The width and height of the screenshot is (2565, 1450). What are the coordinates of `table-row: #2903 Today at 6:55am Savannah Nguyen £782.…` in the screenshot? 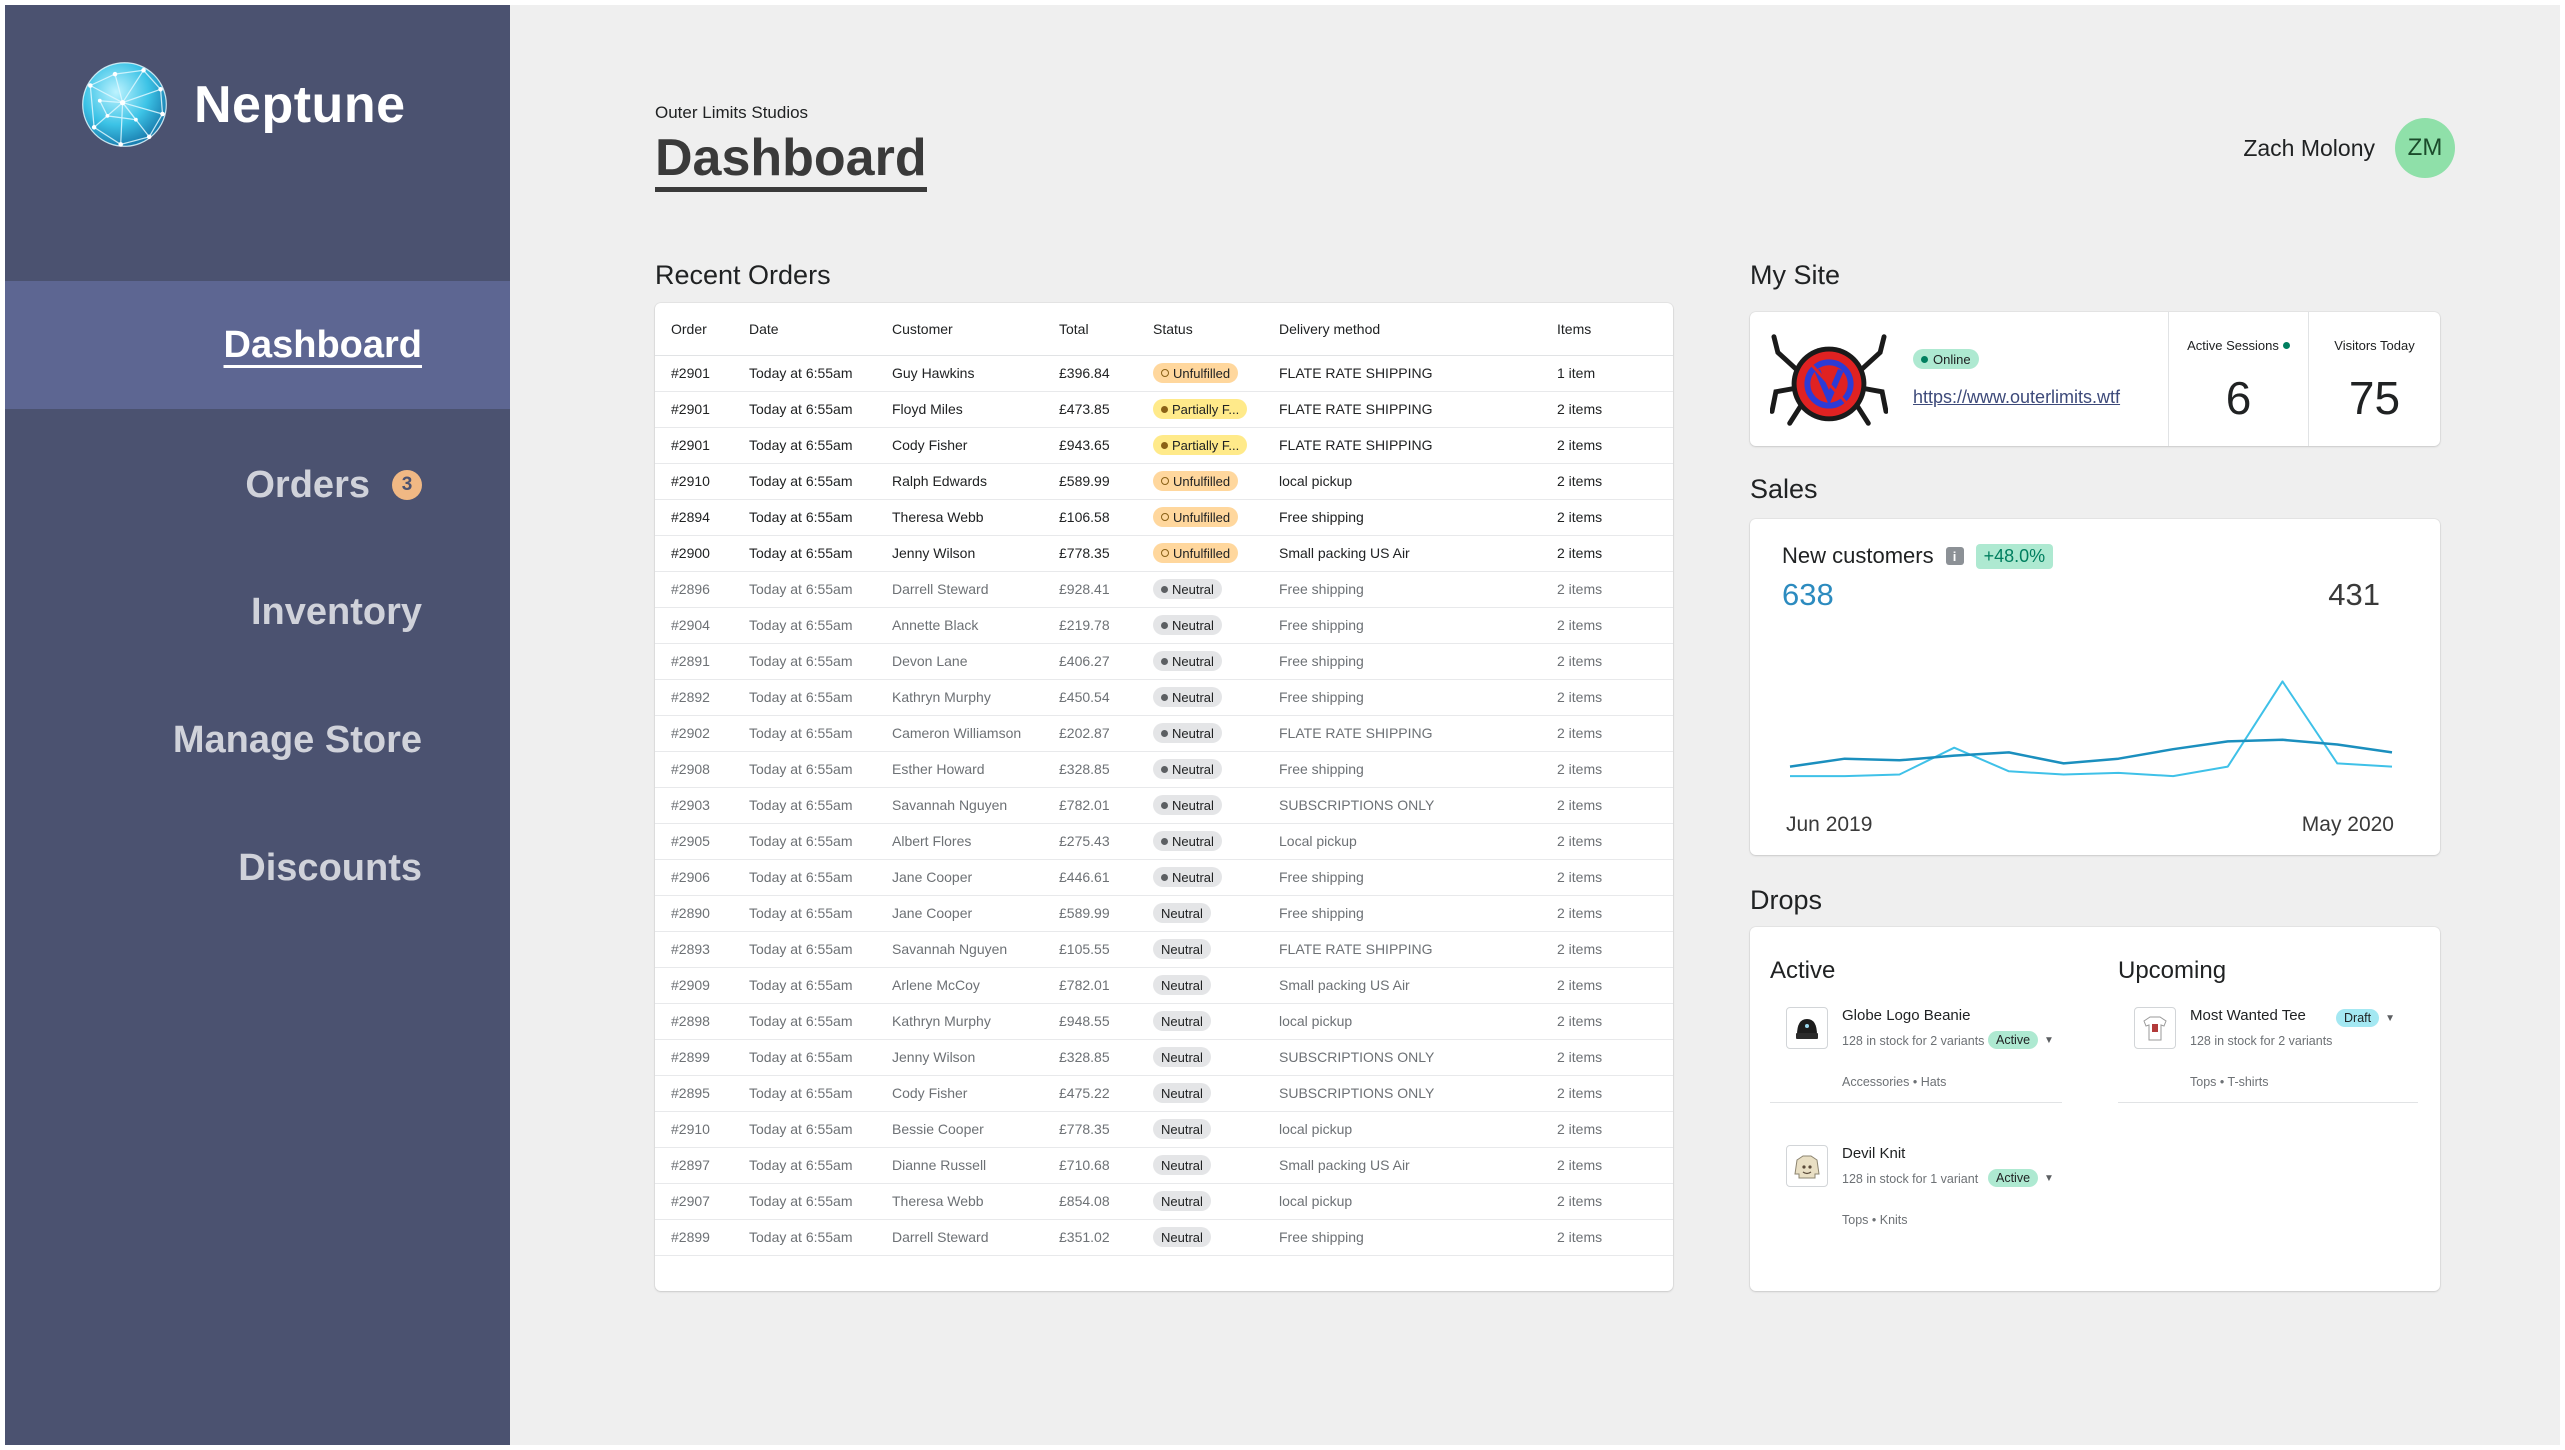 It's located at (1164, 805).